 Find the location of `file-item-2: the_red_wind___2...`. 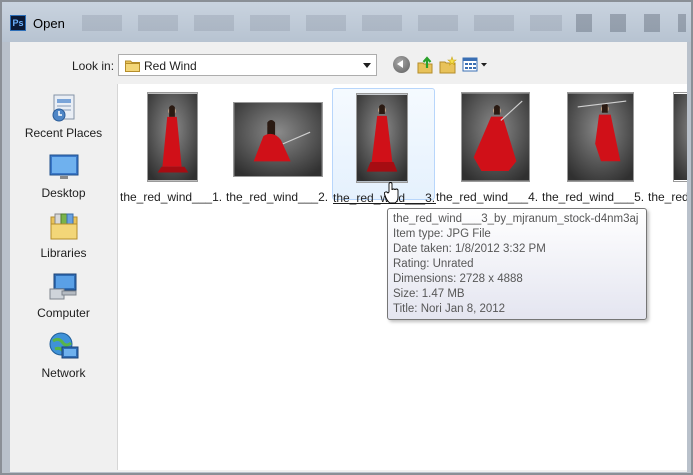

file-item-2: the_red_wind___2... is located at coordinates (277, 146).